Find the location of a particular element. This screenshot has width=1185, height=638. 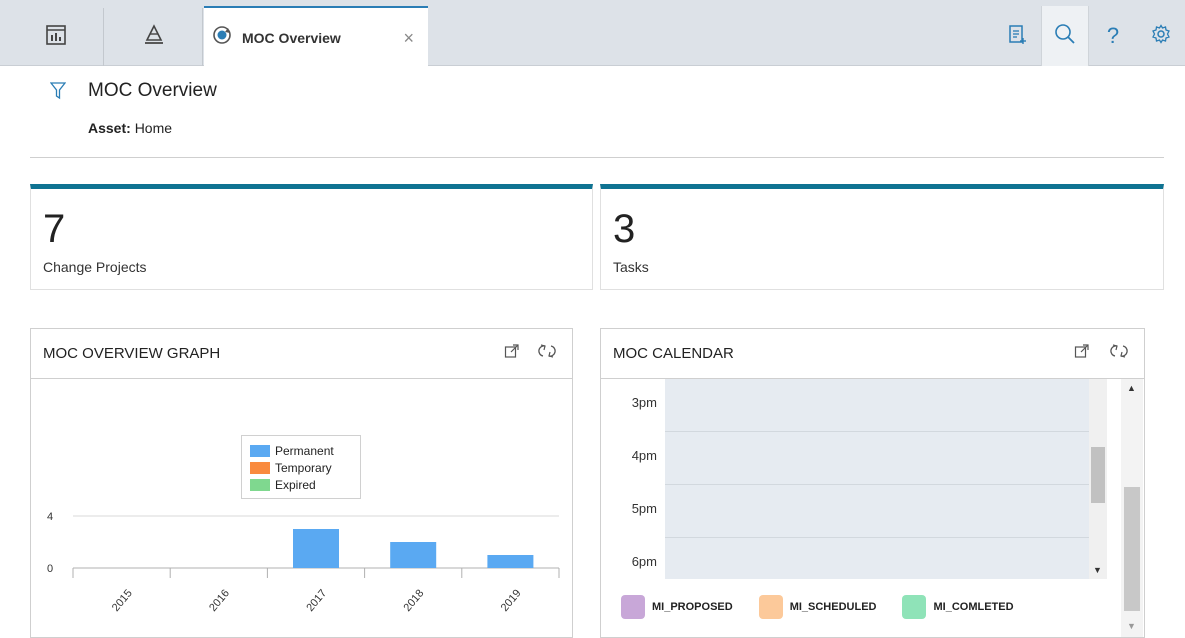

calendar-time-label: 6pm is located at coordinates (644, 561).